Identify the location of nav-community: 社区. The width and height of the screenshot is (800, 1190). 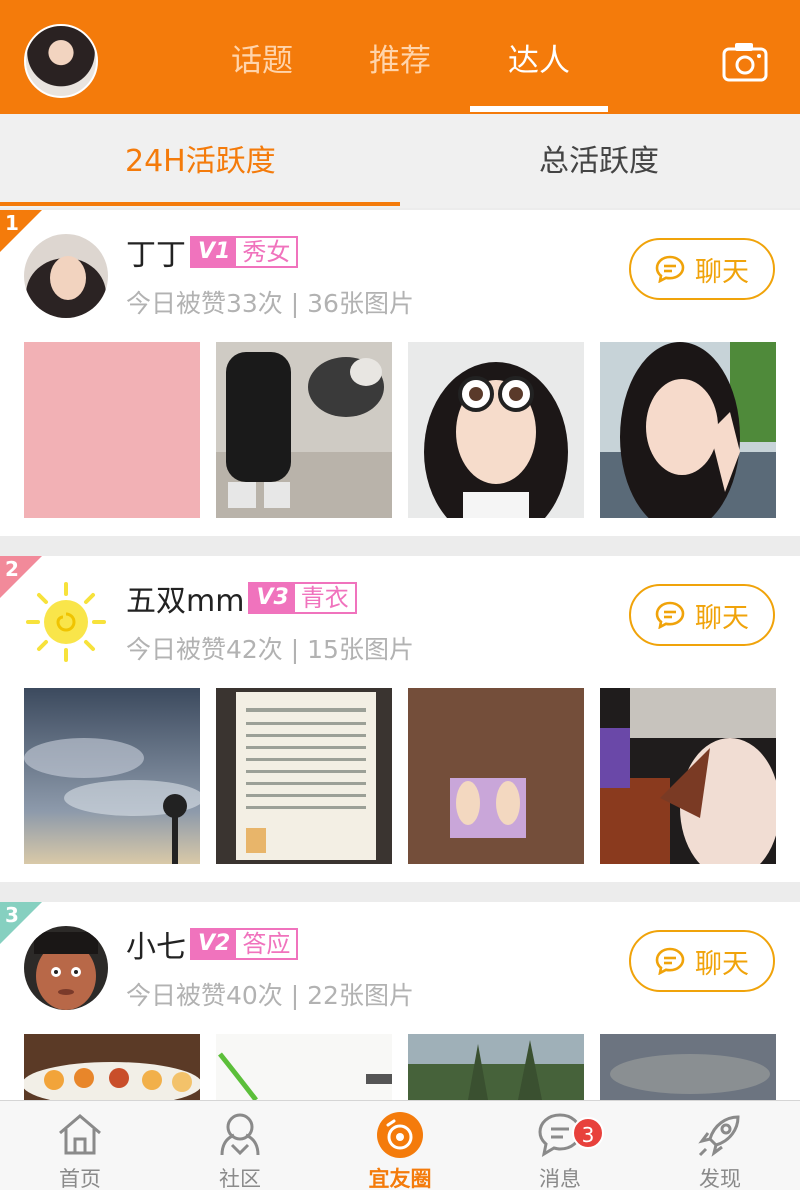
(240, 1145).